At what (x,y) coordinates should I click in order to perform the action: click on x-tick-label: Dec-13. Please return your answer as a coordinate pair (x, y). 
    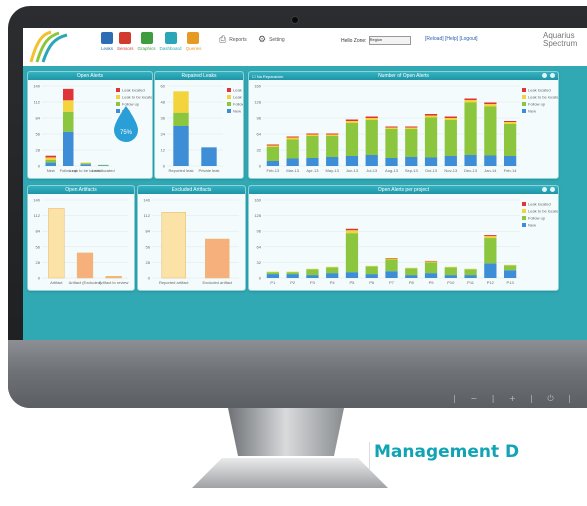
    Looking at the image, I should click on (471, 170).